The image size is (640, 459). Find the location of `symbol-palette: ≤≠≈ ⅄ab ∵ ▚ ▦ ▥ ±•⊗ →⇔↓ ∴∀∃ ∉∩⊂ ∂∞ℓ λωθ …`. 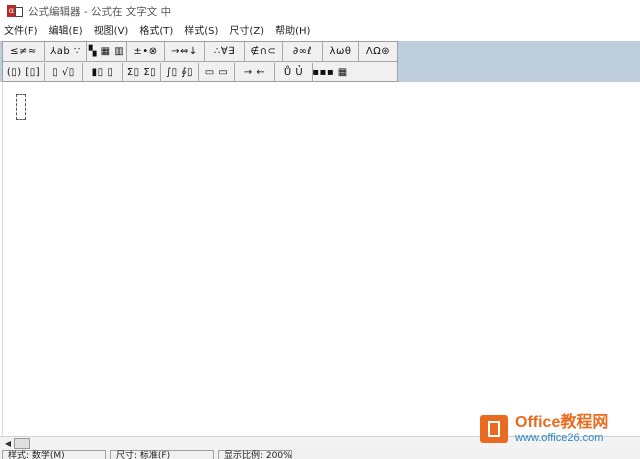

symbol-palette: ≤≠≈ ⅄ab ∵ ▚ ▦ ▥ ±•⊗ →⇔↓ ∴∀∃ ∉∩⊂ ∂∞ℓ λωθ … is located at coordinates (200, 61).